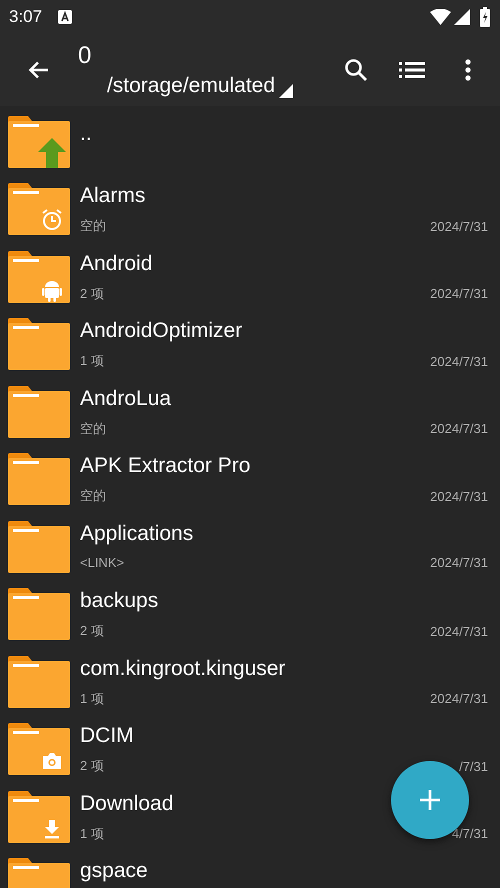 This screenshot has width=500, height=888. What do you see at coordinates (250, 616) in the screenshot?
I see `file-row: backups 2 项 2024/7/31` at bounding box center [250, 616].